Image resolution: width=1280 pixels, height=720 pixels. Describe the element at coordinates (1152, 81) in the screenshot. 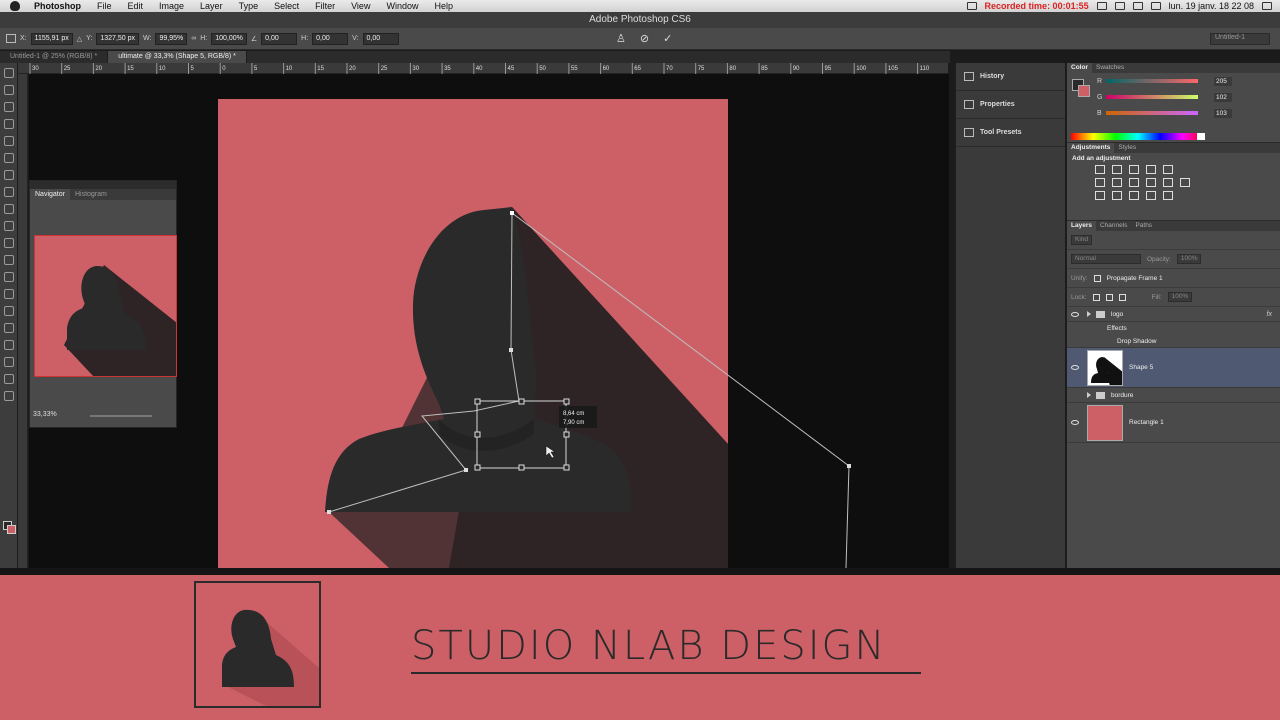

I see `red-slider` at that location.